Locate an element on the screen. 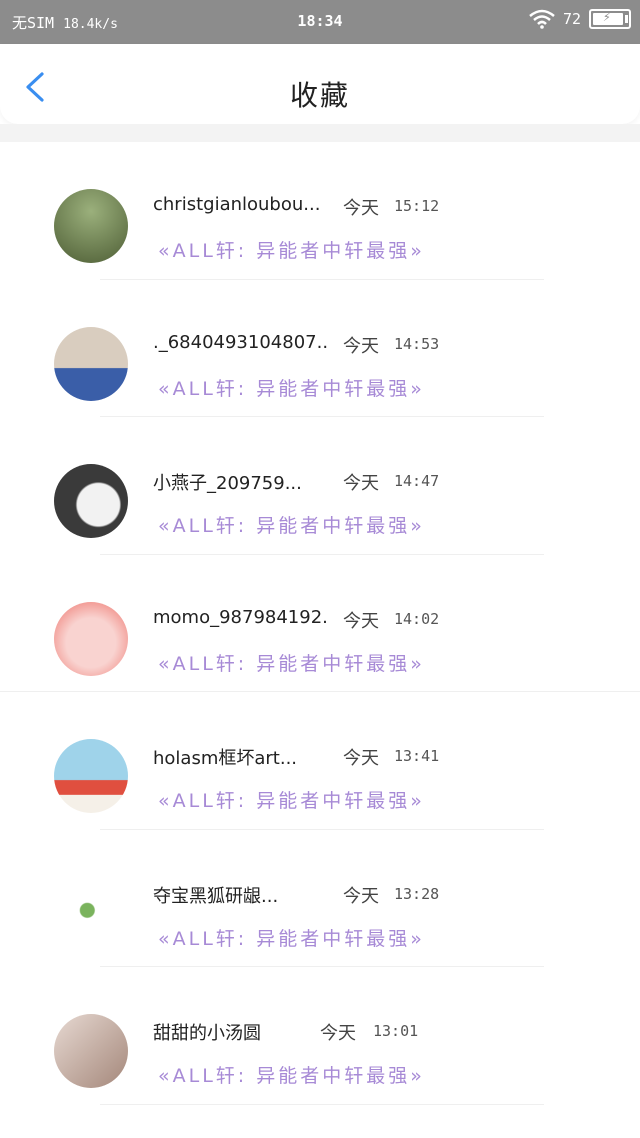  timestamp: 13:28 is located at coordinates (417, 893).